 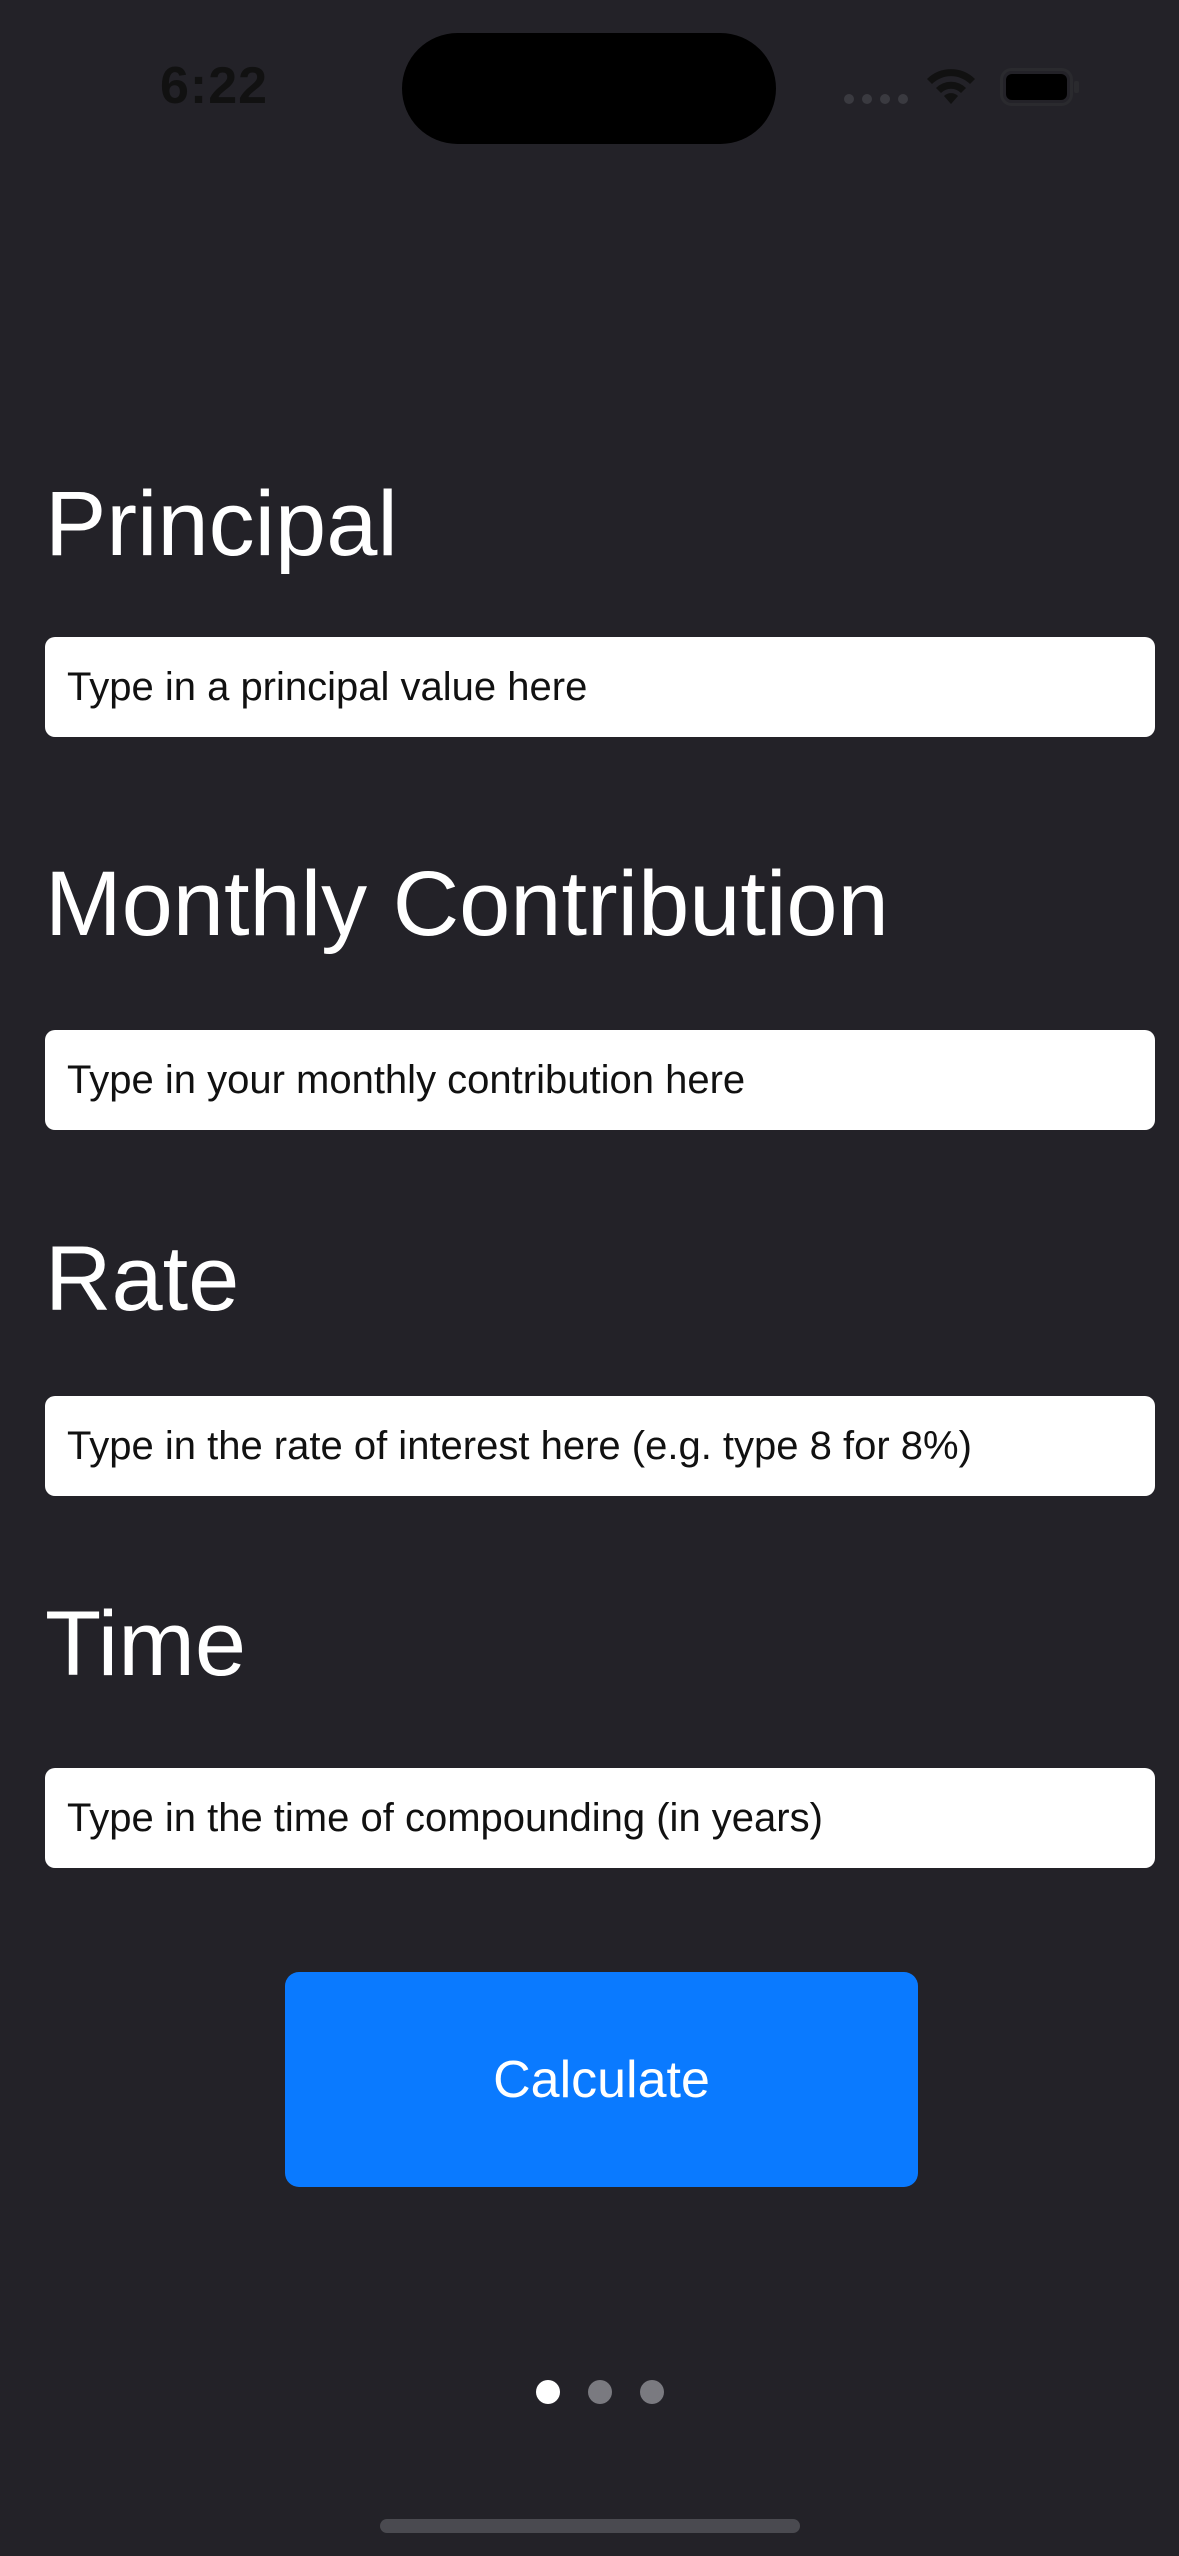 I want to click on page-indicator, so click(x=600, y=2392).